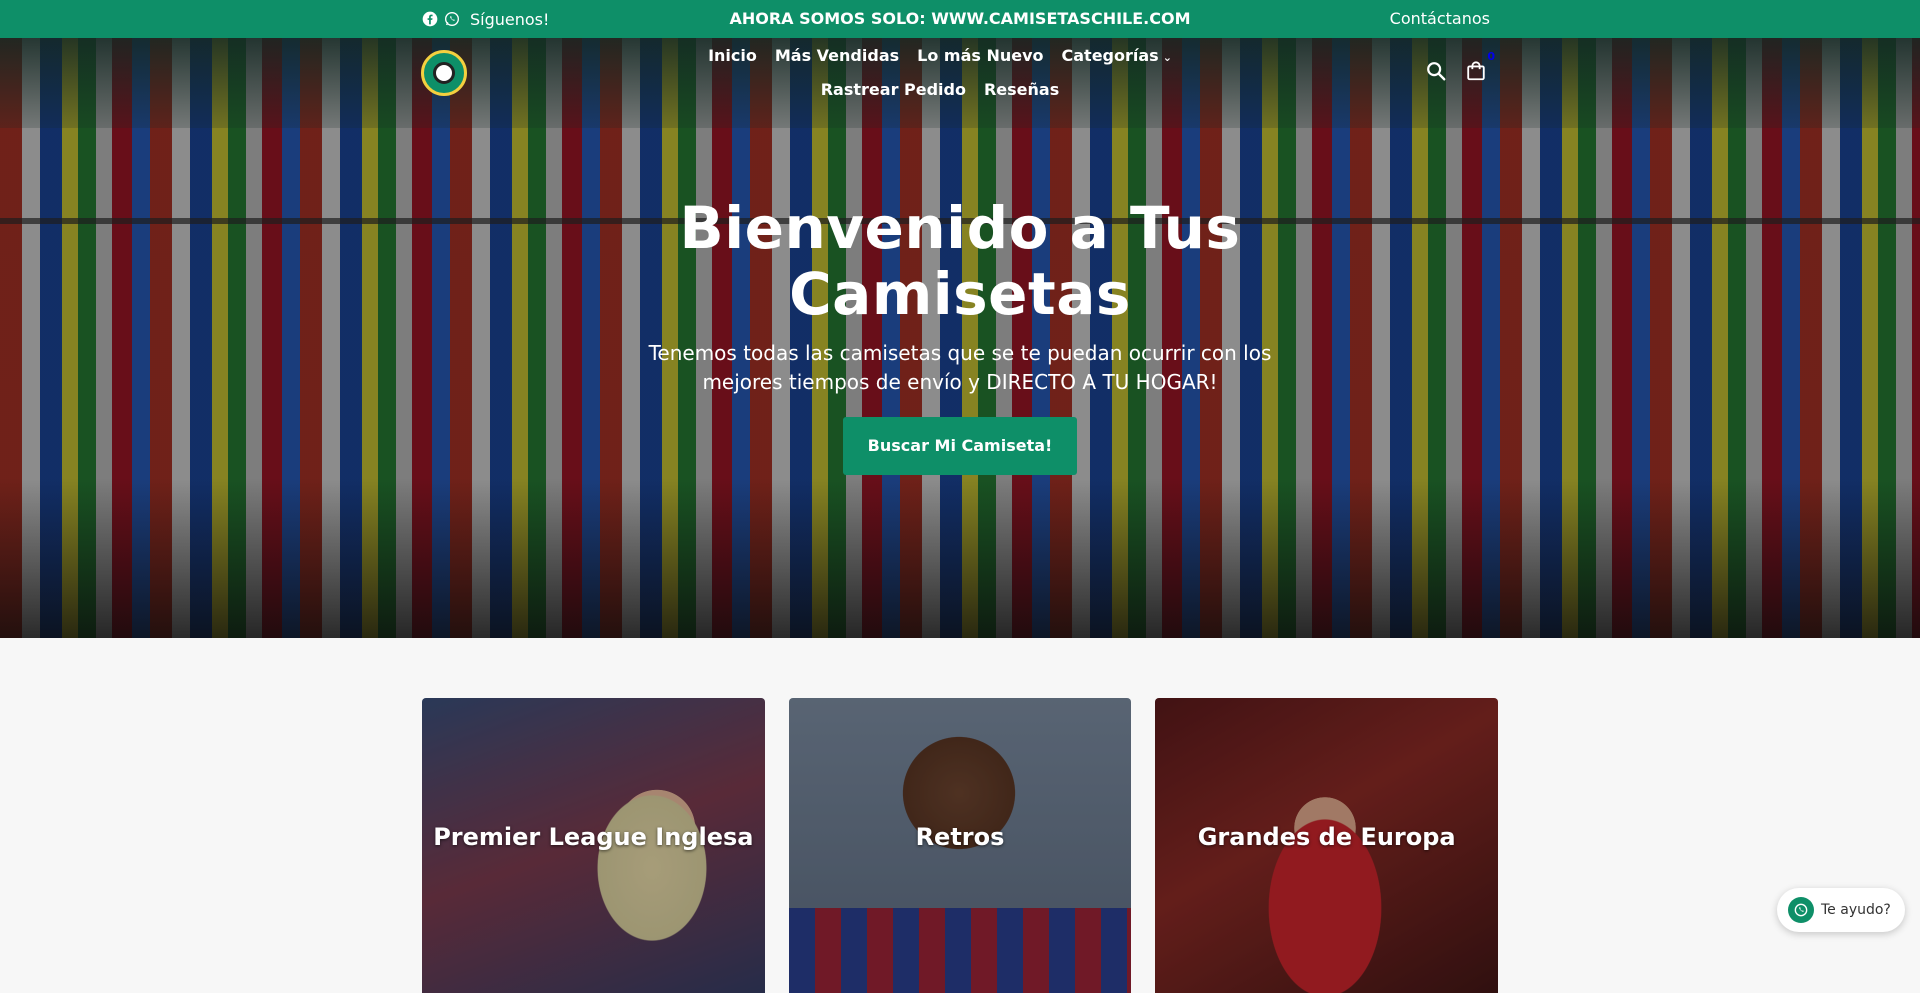  I want to click on store-logo, so click(444, 73).